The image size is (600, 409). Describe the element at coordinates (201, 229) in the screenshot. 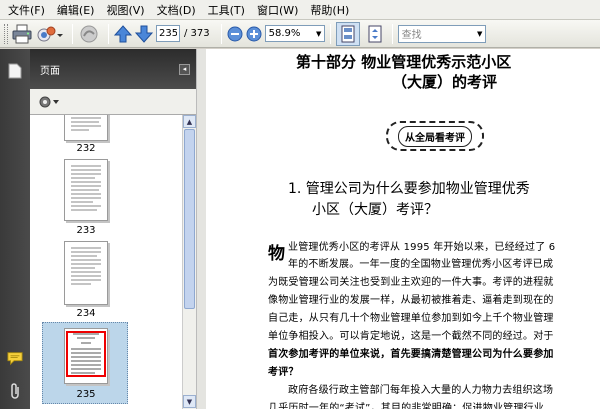

I see `panel-splitter` at that location.